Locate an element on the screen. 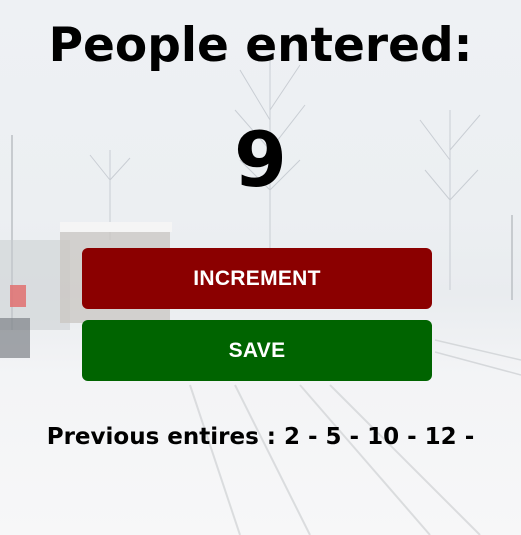  previous-entries: Previous entires : 2 - 5 - 10 - 12 - is located at coordinates (260, 437).